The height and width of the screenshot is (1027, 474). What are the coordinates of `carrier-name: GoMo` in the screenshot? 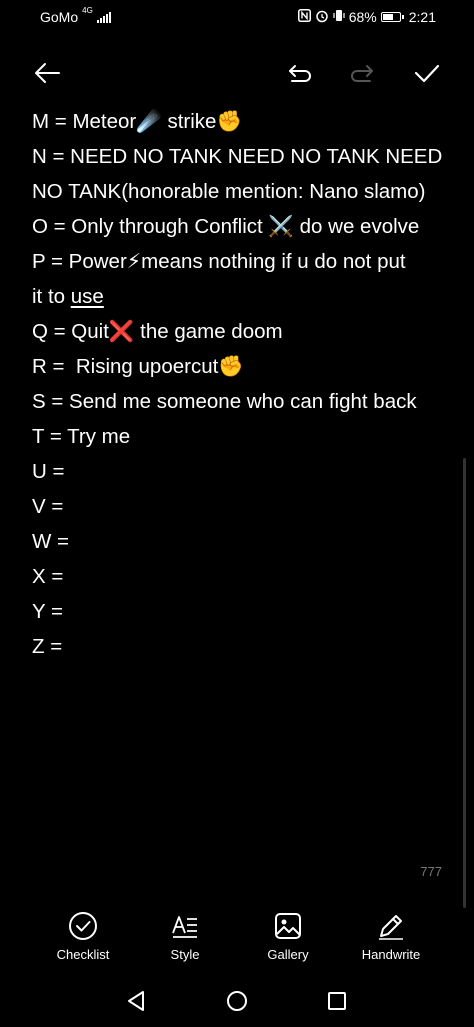 It's located at (59, 17).